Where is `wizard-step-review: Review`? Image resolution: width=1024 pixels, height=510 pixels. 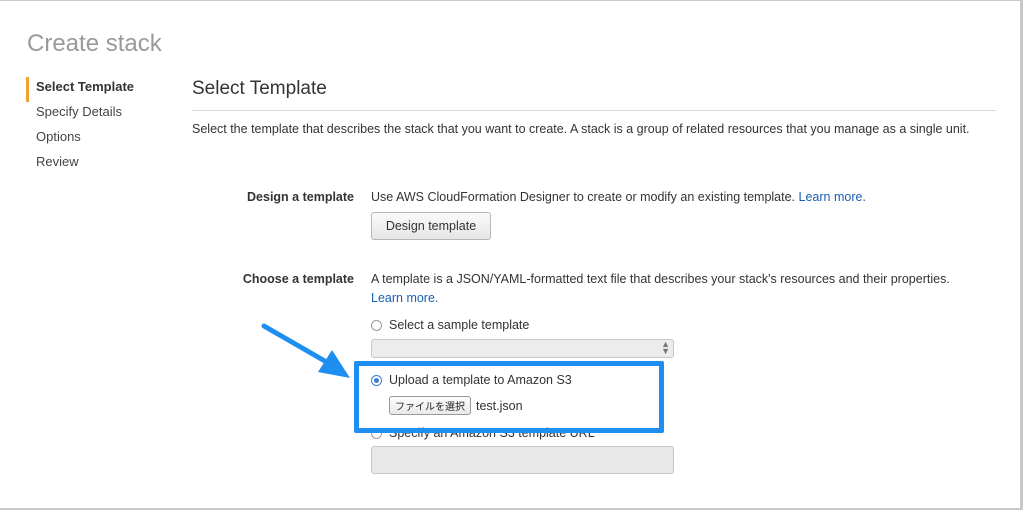
wizard-step-review: Review is located at coordinates (96, 164).